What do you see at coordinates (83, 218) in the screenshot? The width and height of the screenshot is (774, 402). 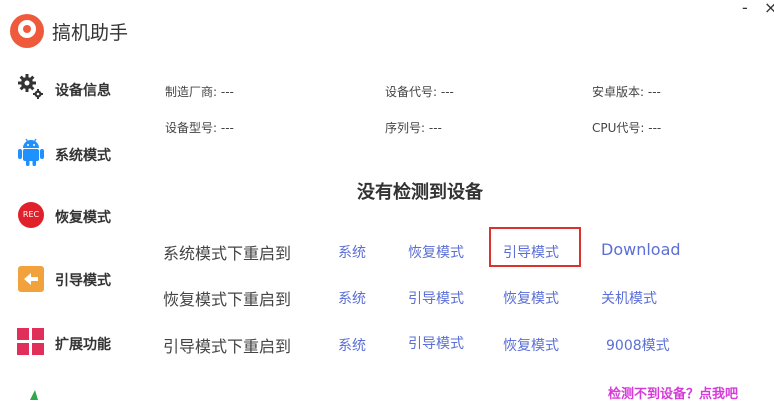 I see `sidebar-item-label: 恢复模式` at bounding box center [83, 218].